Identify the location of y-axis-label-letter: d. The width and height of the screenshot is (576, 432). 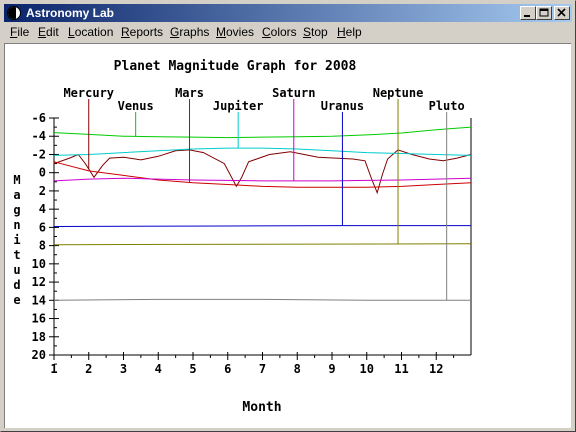
(16, 285).